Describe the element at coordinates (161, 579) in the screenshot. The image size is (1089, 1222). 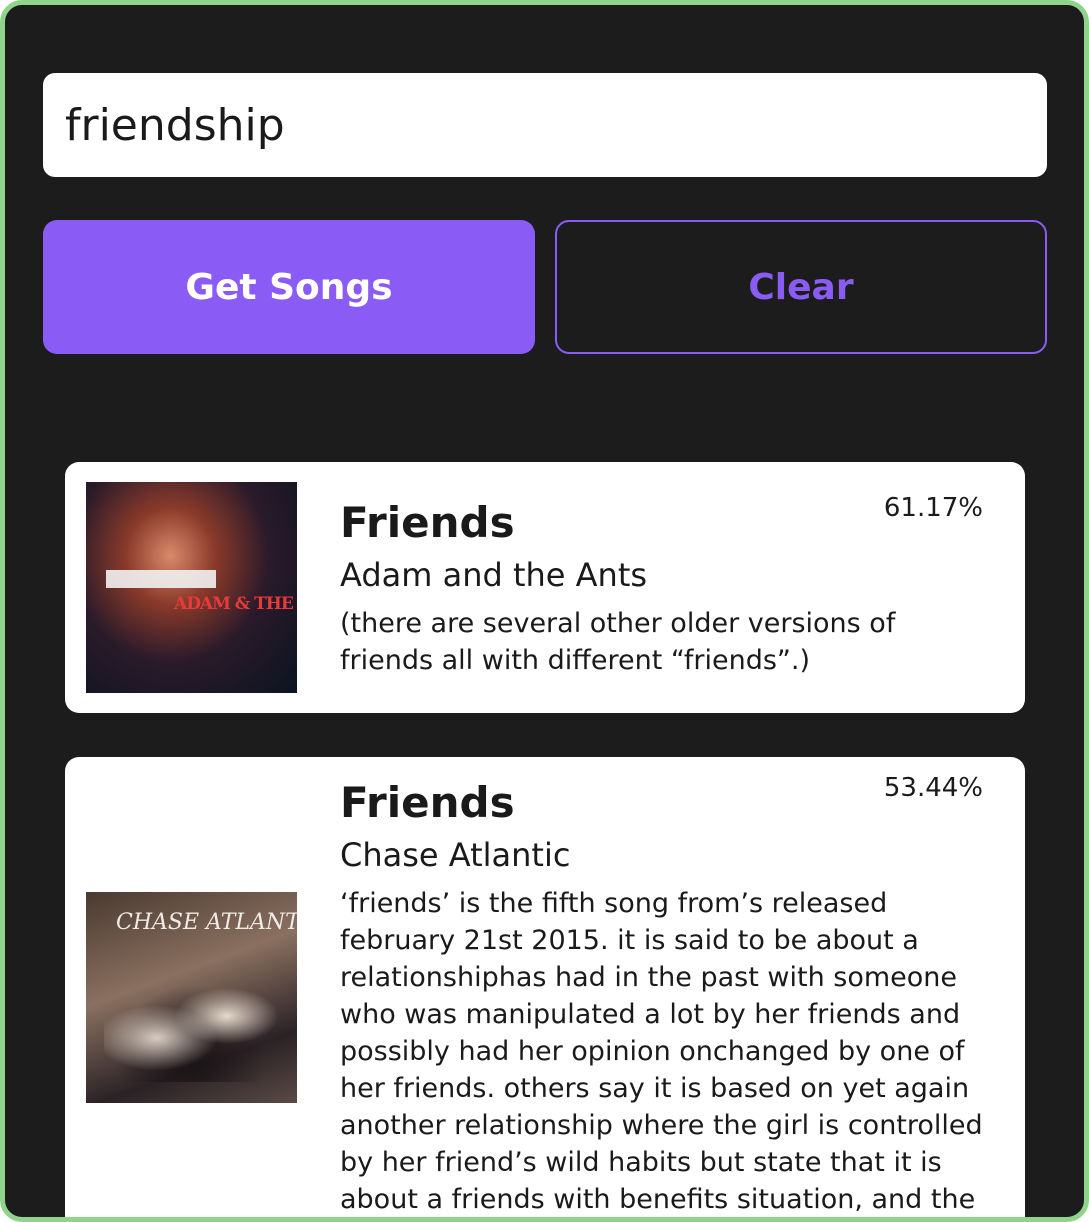
I see `cover-face-stripe` at that location.